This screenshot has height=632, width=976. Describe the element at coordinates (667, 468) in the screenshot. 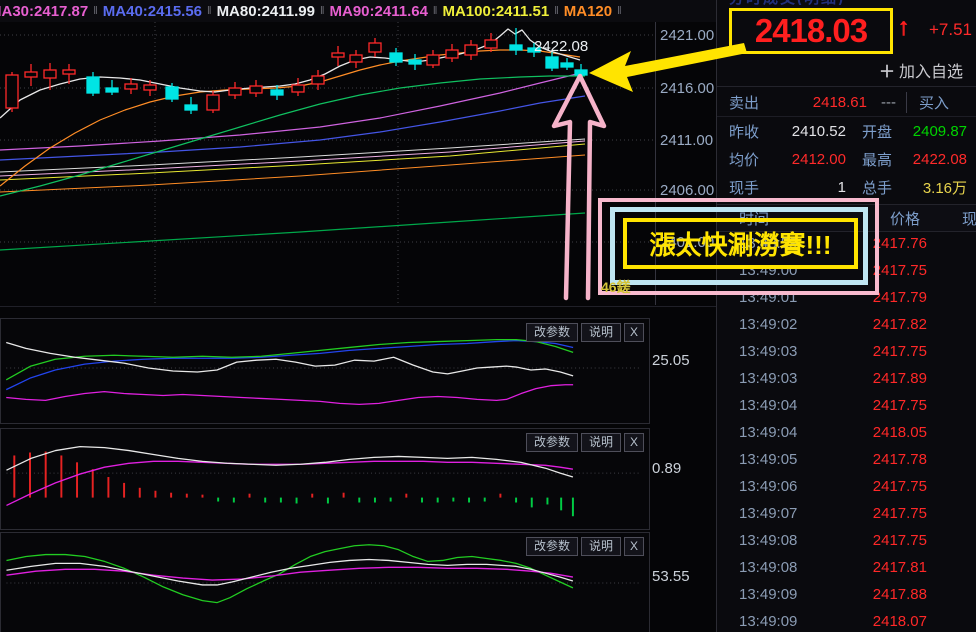

I see `indicator-value-2: 0.89` at that location.